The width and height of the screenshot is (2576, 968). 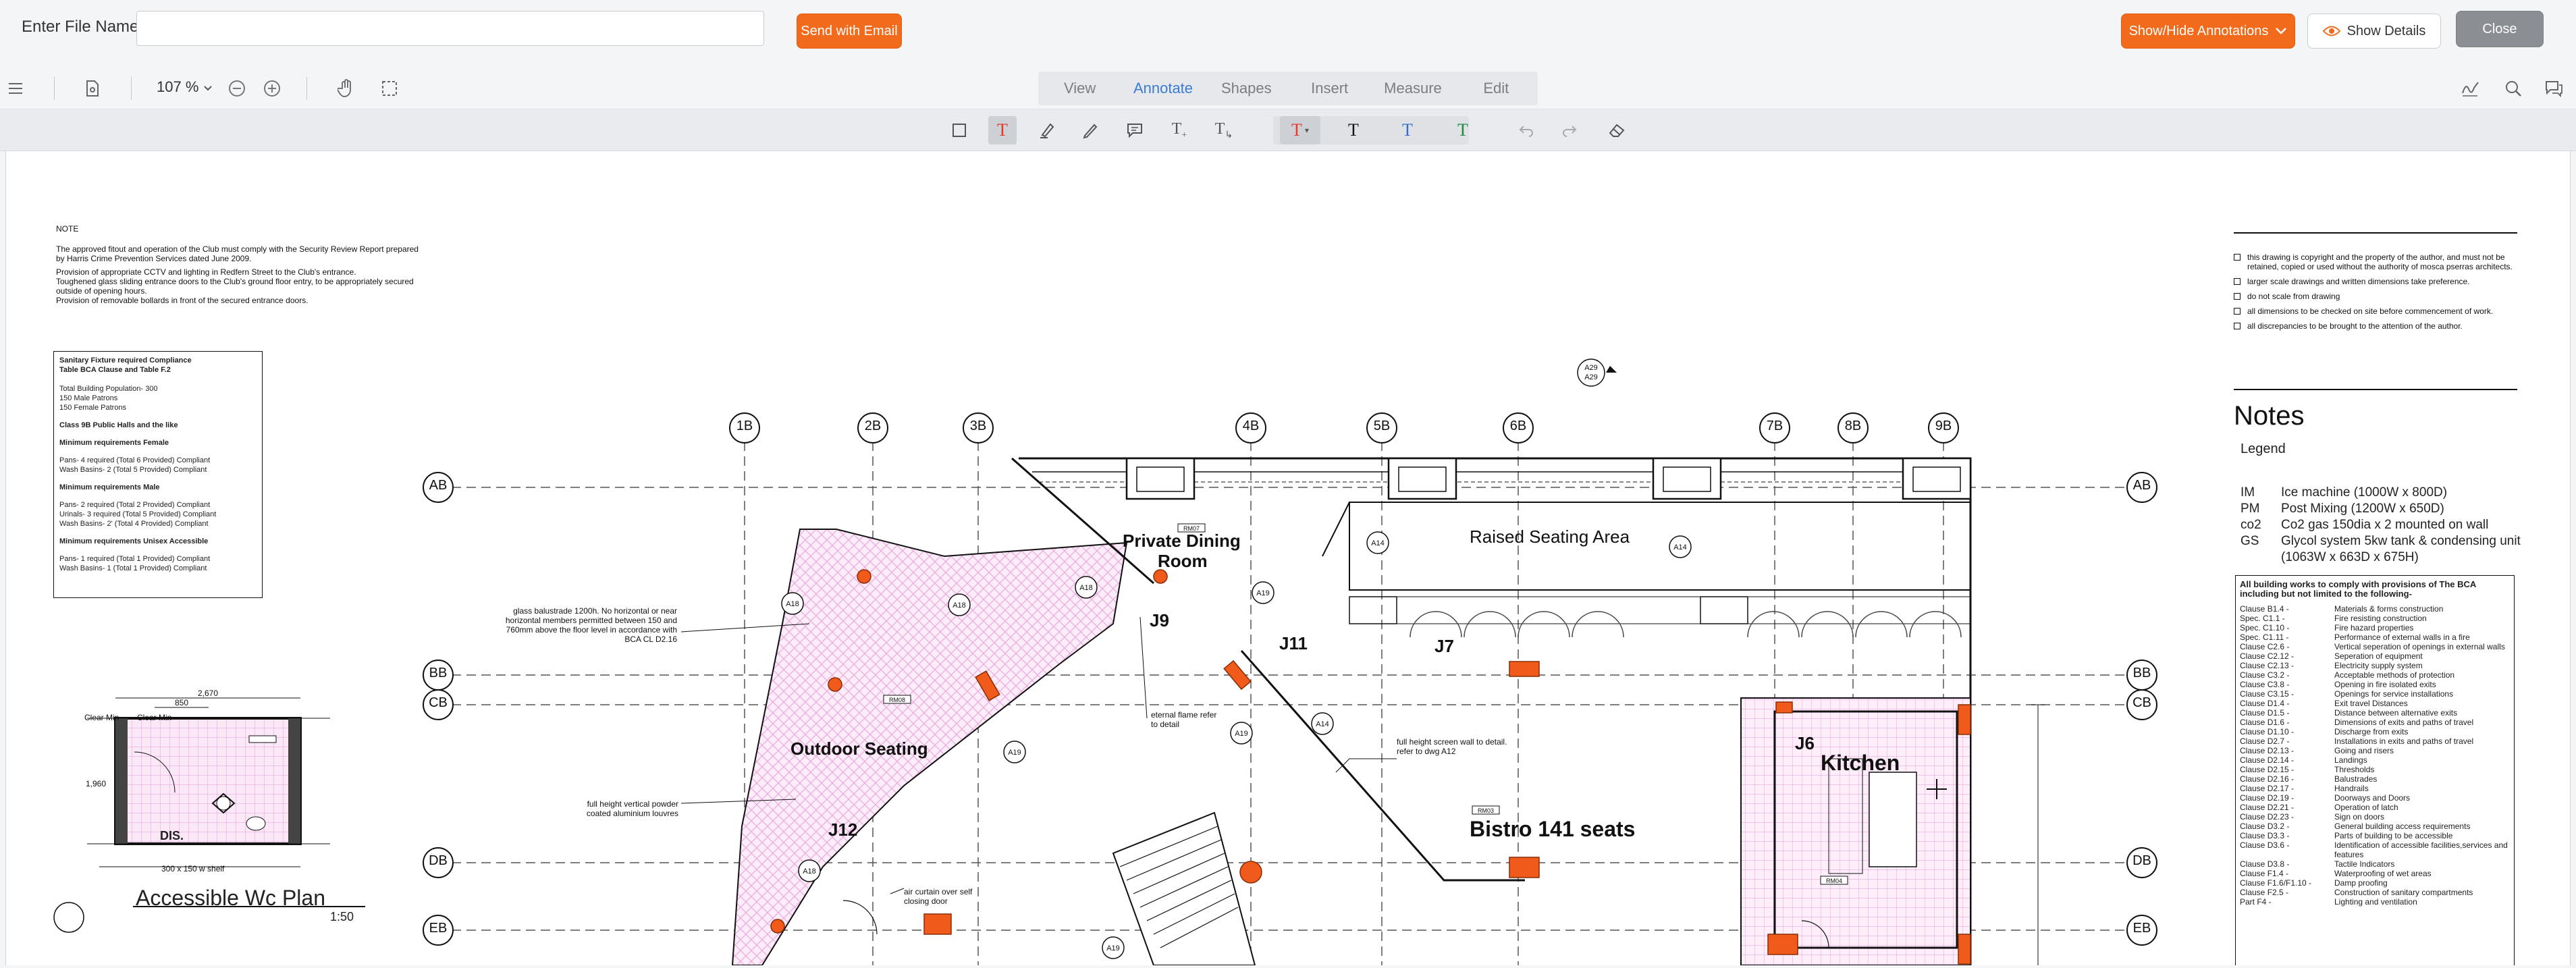 What do you see at coordinates (959, 130) in the screenshot?
I see `rectangle-tool-icon` at bounding box center [959, 130].